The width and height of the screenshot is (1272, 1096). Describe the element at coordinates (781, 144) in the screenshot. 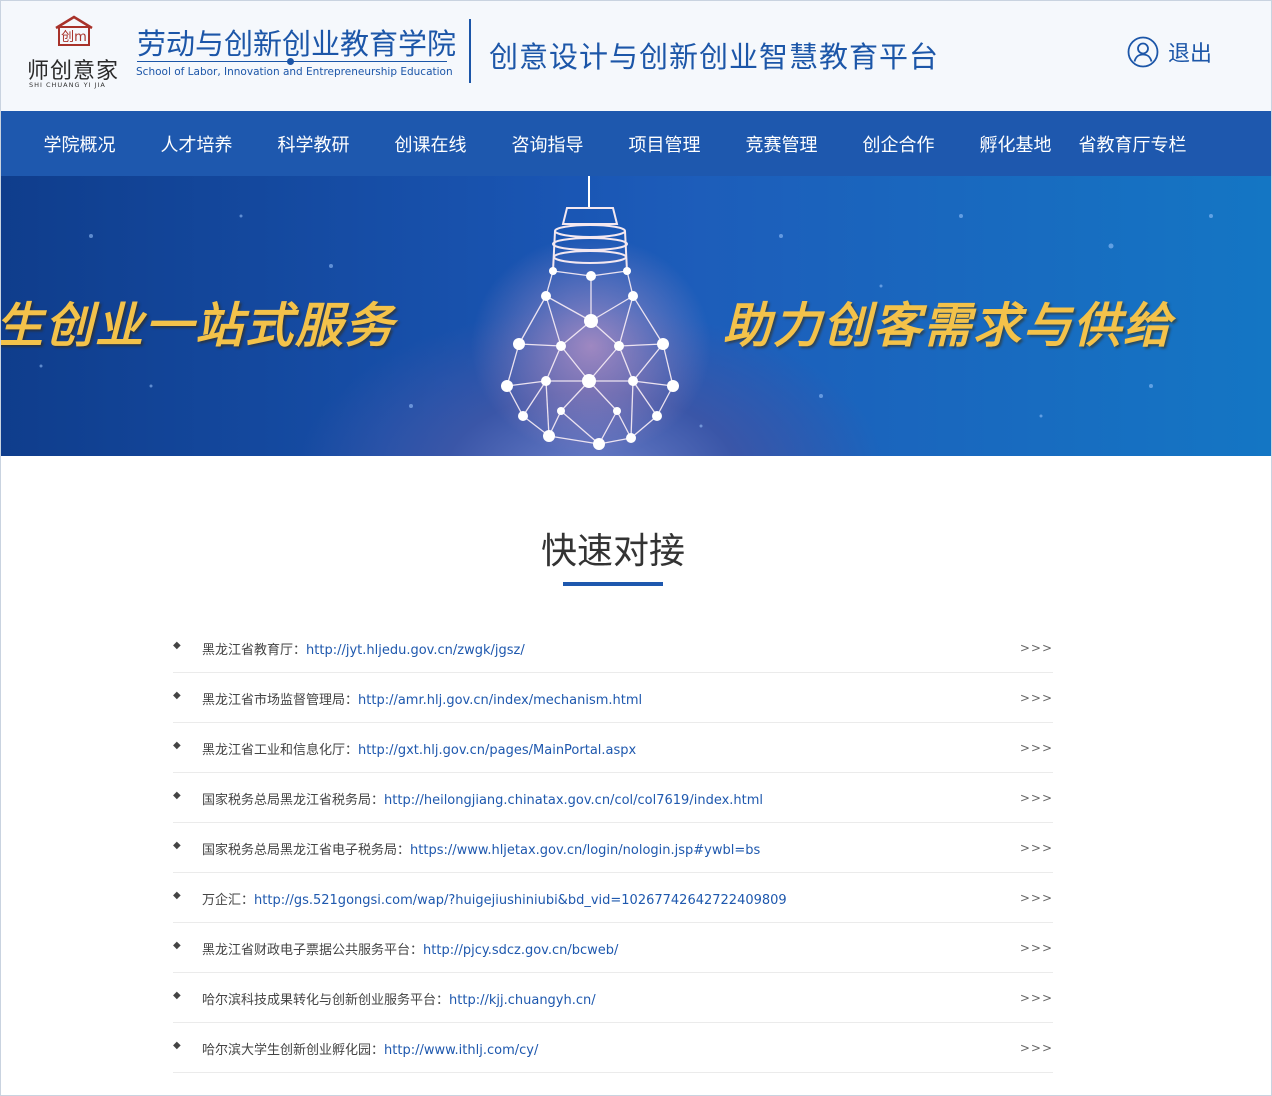

I see `nav-item-competition-management: 竞赛管理` at that location.